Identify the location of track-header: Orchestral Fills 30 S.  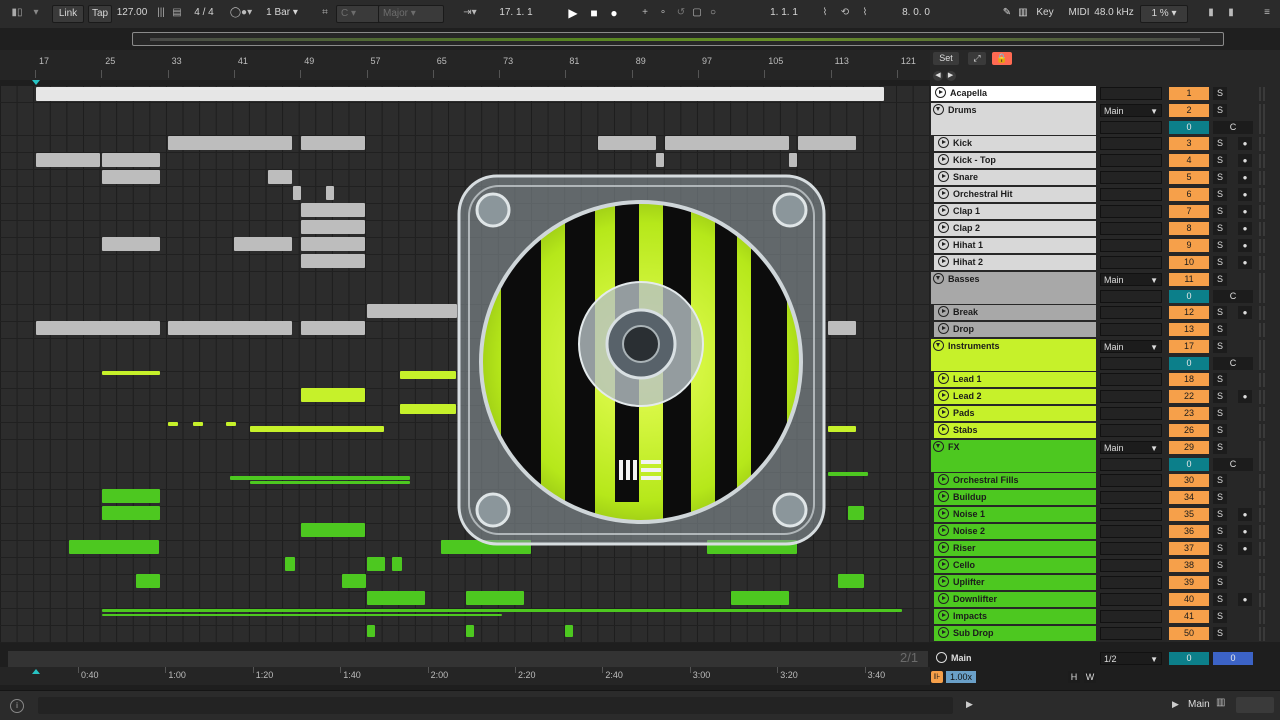
(1105, 481).